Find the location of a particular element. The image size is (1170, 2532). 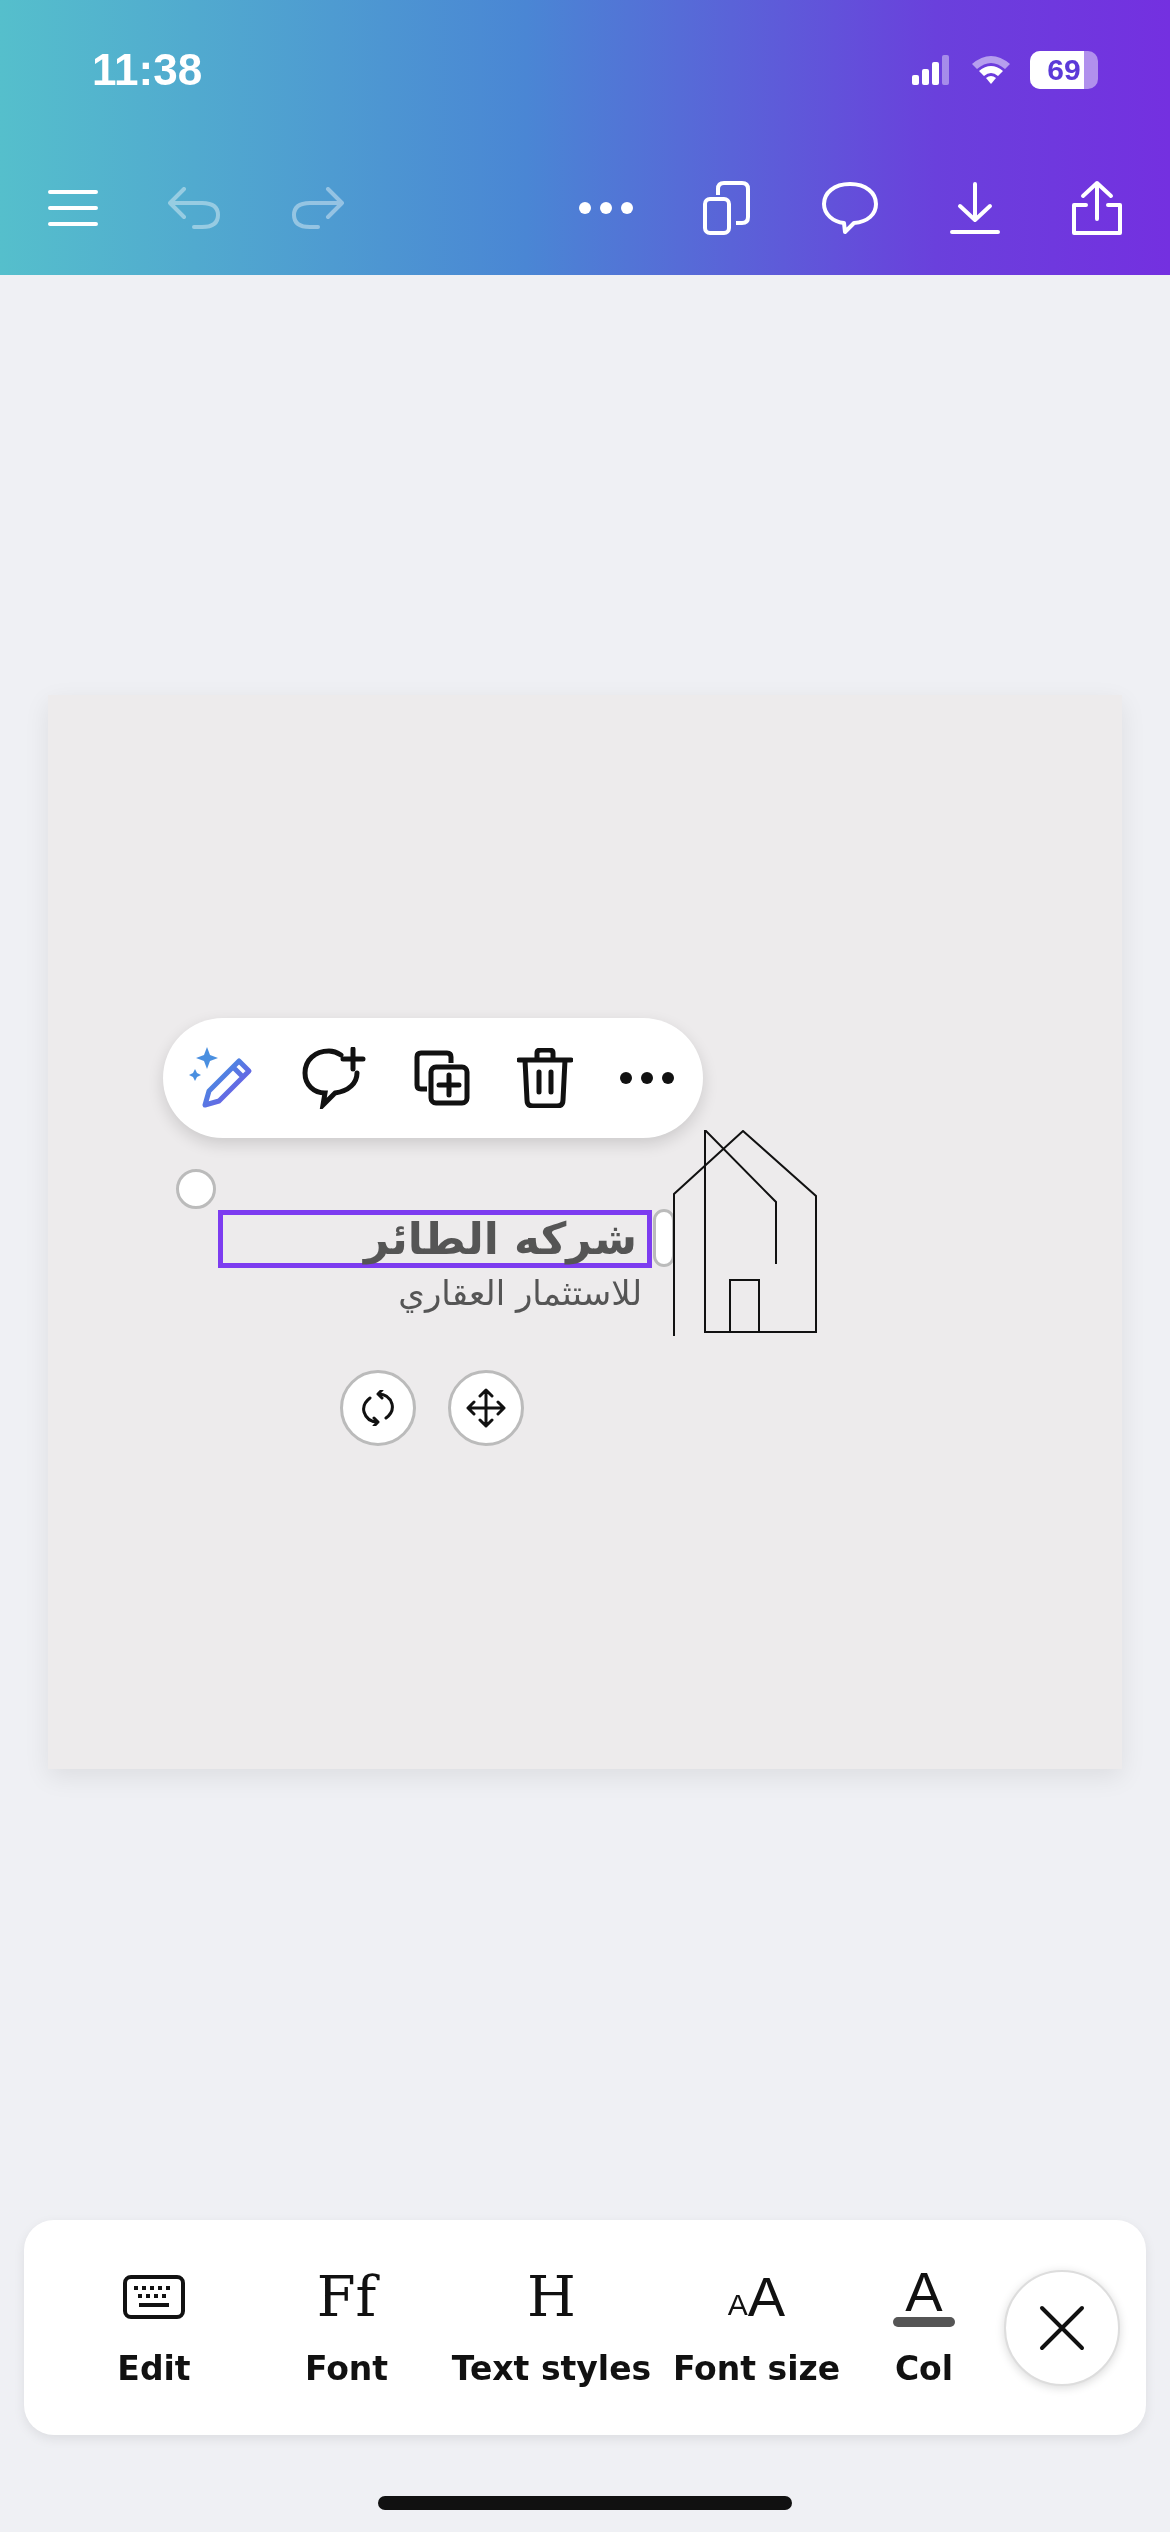

design-title: شركه الطائر is located at coordinates (435, 1239).